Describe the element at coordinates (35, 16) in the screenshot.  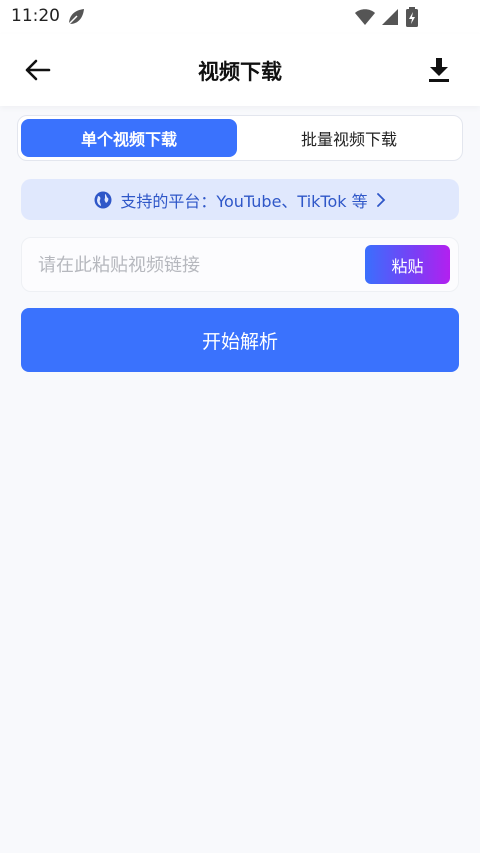
I see `status-time: 11:20` at that location.